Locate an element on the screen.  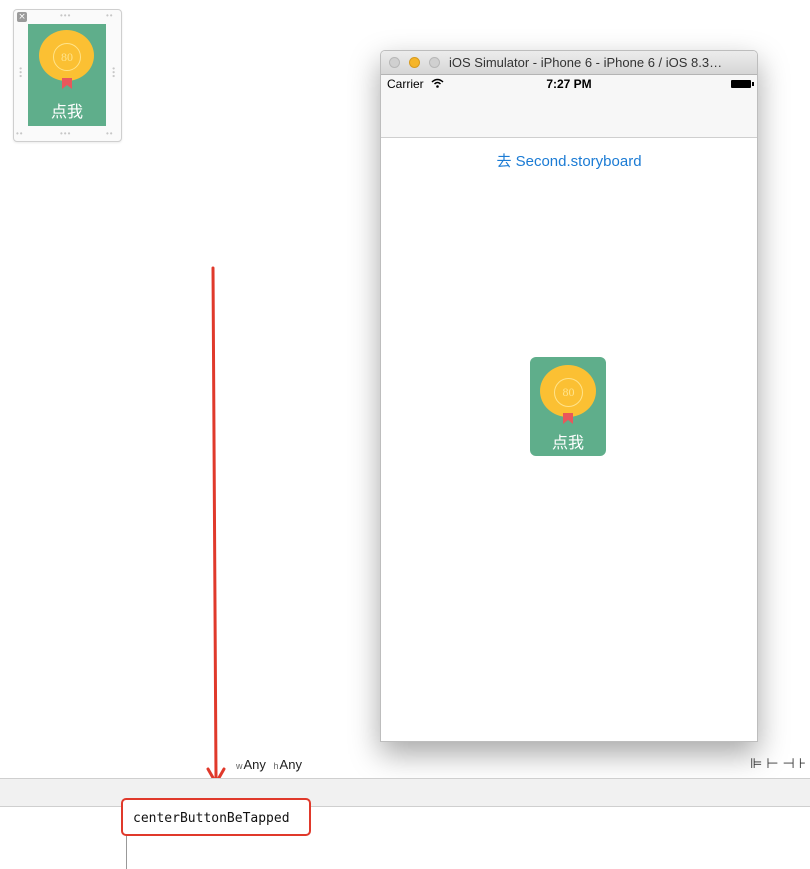
resize-handle-top: ••• is located at coordinates (65, 16).